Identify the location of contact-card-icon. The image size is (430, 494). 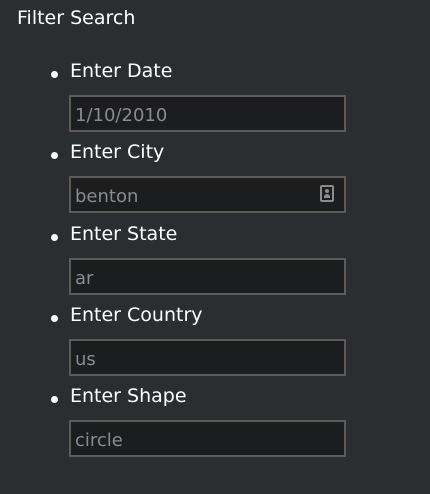
(327, 193).